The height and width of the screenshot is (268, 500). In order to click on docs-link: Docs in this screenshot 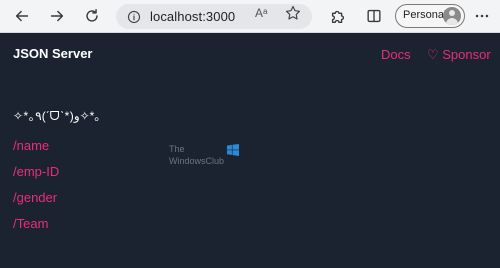, I will do `click(396, 54)`.